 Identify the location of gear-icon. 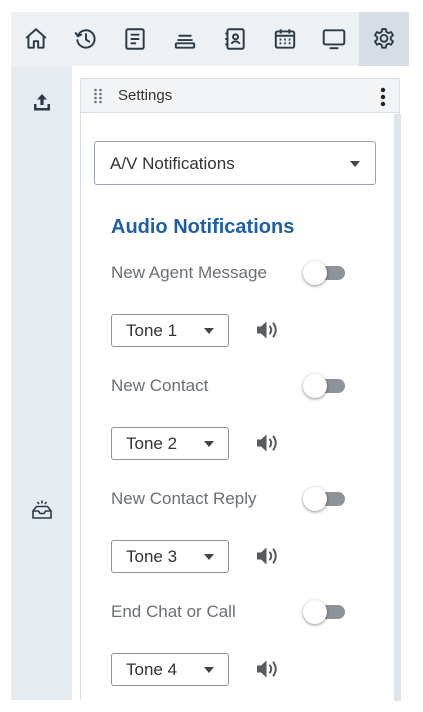
(384, 38).